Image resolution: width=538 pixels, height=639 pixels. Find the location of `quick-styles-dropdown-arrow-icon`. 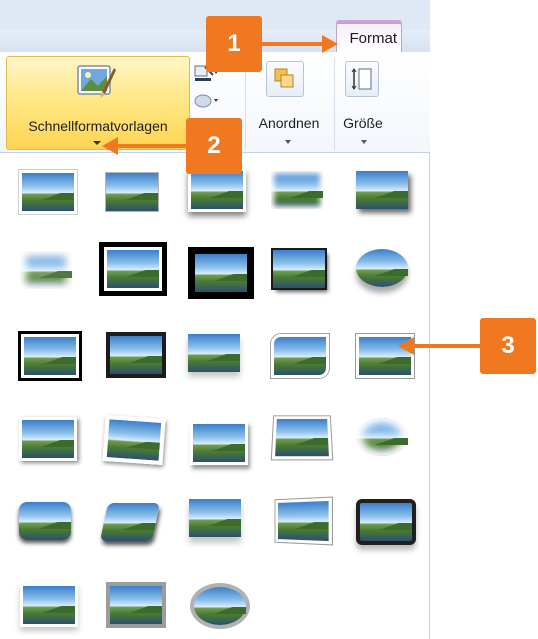

quick-styles-dropdown-arrow-icon is located at coordinates (97, 143).